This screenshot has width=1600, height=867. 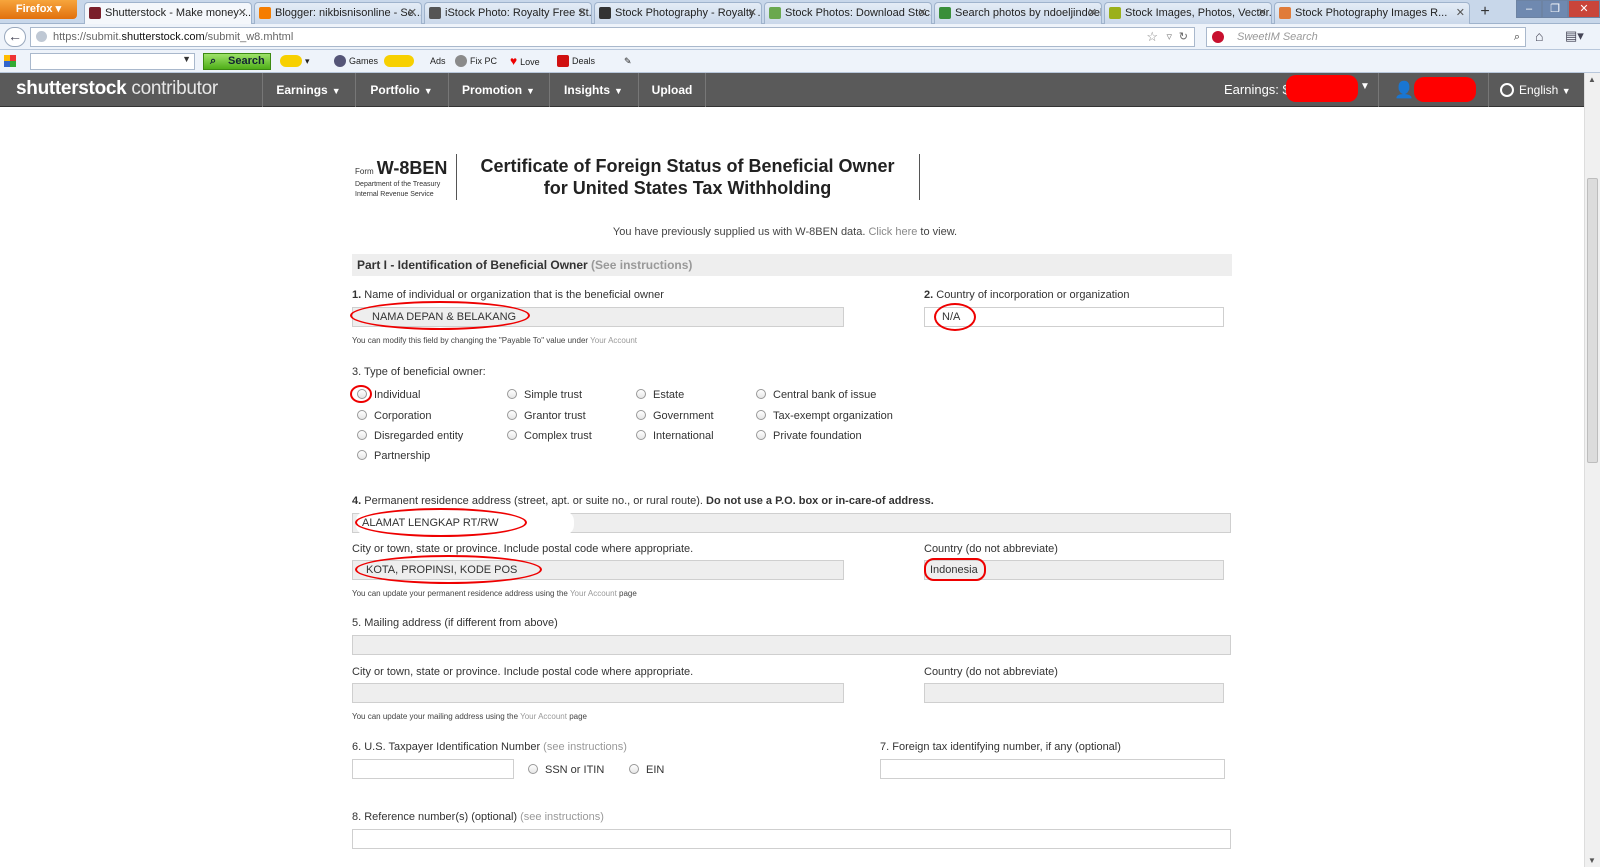 What do you see at coordinates (338, 13) in the screenshot?
I see `tab-blogger: Blogger: nikbisnisonline - Se... ✕` at bounding box center [338, 13].